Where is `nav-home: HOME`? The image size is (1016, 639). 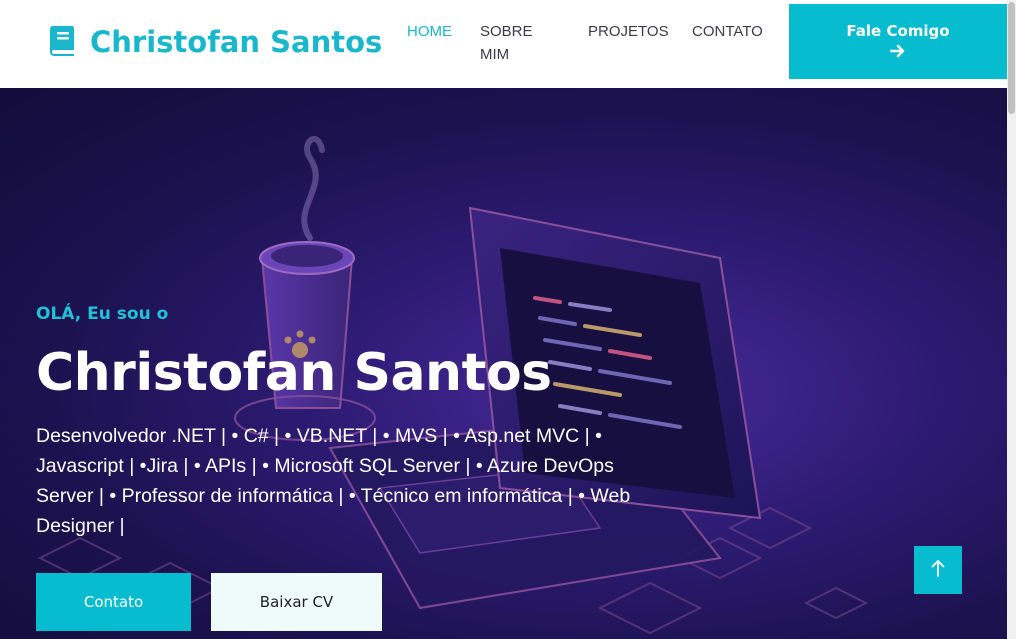
nav-home: HOME is located at coordinates (437, 31).